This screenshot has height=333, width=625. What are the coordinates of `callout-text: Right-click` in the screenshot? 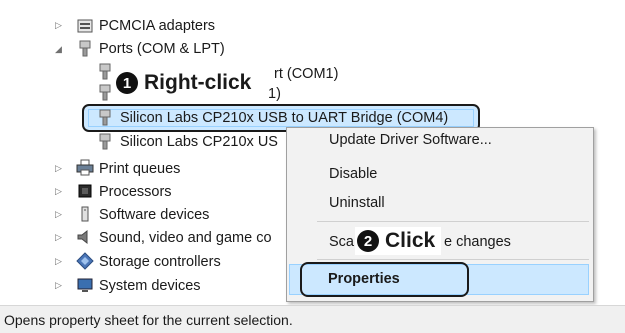 It's located at (198, 82).